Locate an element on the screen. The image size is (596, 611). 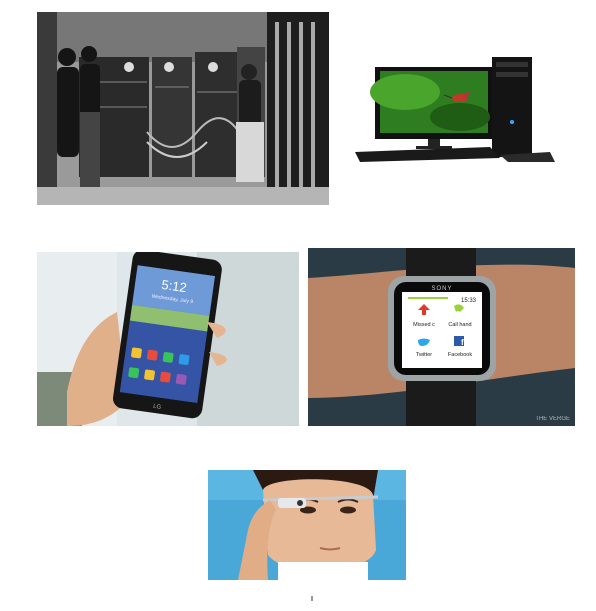
watch-app-label-twitter: Twitter is located at coordinates (424, 355).